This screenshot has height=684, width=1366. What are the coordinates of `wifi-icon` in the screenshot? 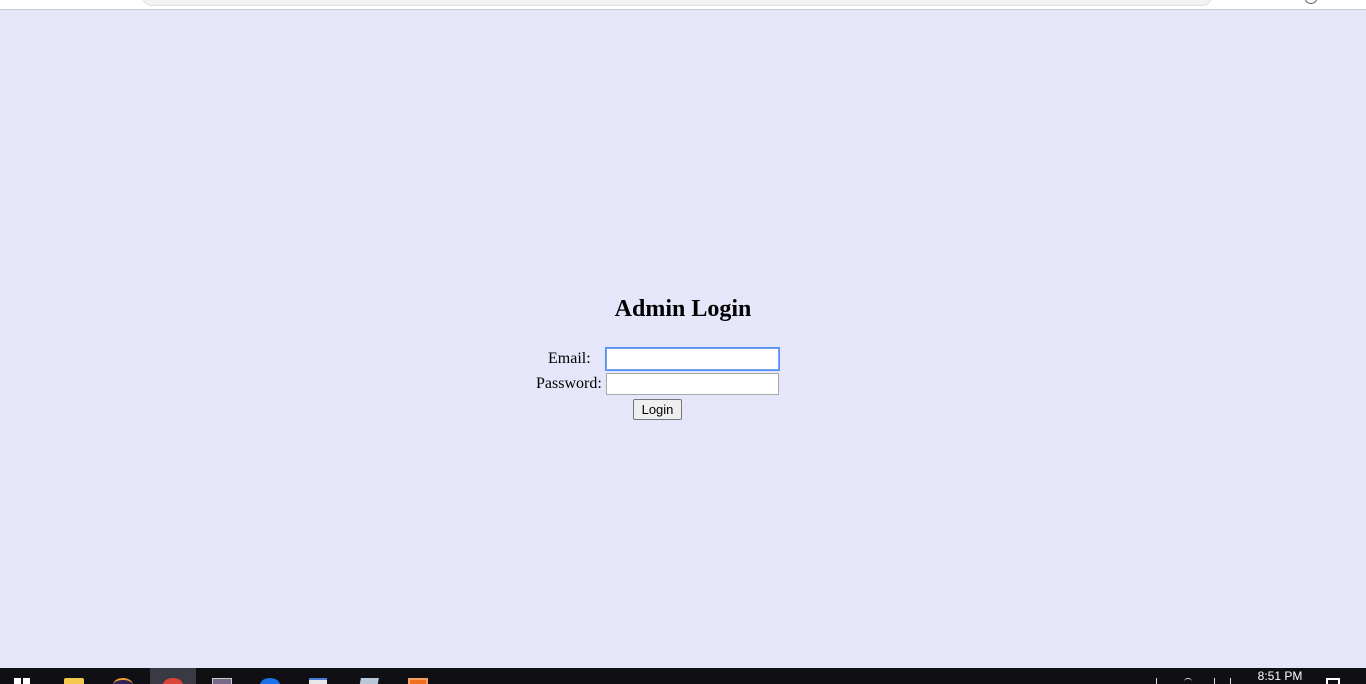 It's located at (1188, 681).